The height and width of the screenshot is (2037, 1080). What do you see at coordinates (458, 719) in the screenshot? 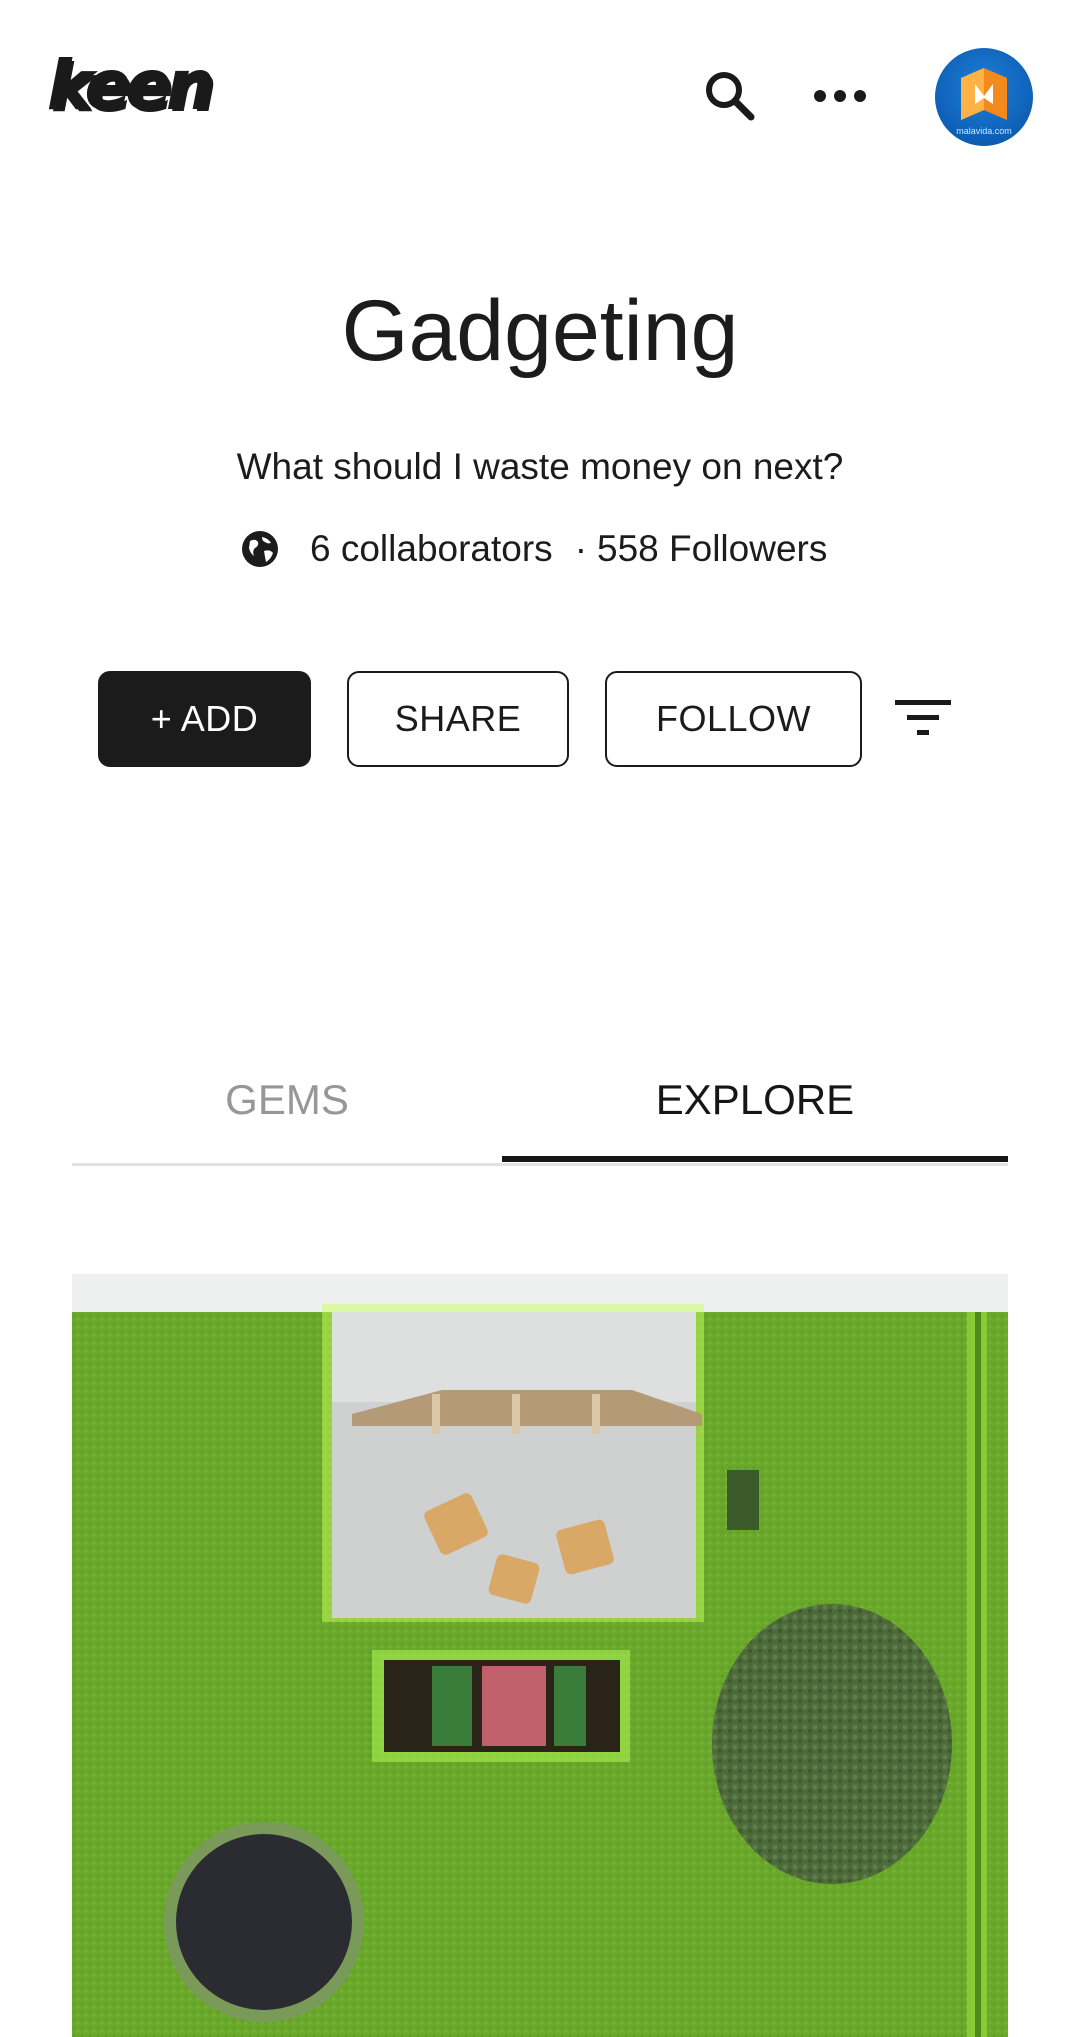
I see `share-button: SHARE` at bounding box center [458, 719].